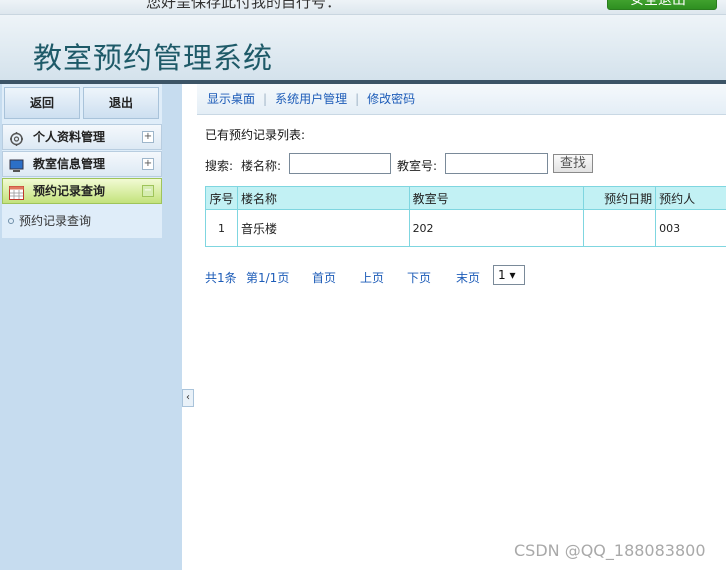 The height and width of the screenshot is (570, 726). What do you see at coordinates (323, 228) in the screenshot?
I see `cell-building: 音乐楼` at bounding box center [323, 228].